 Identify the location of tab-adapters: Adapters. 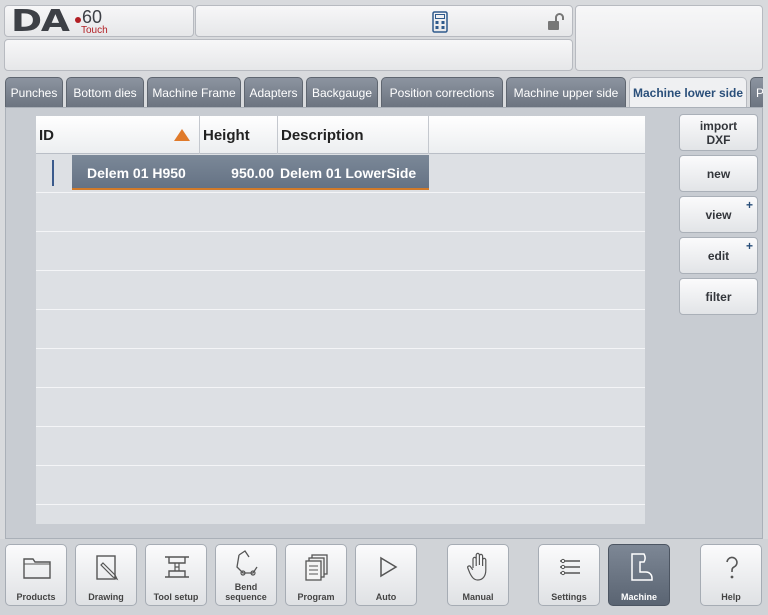
(273, 92).